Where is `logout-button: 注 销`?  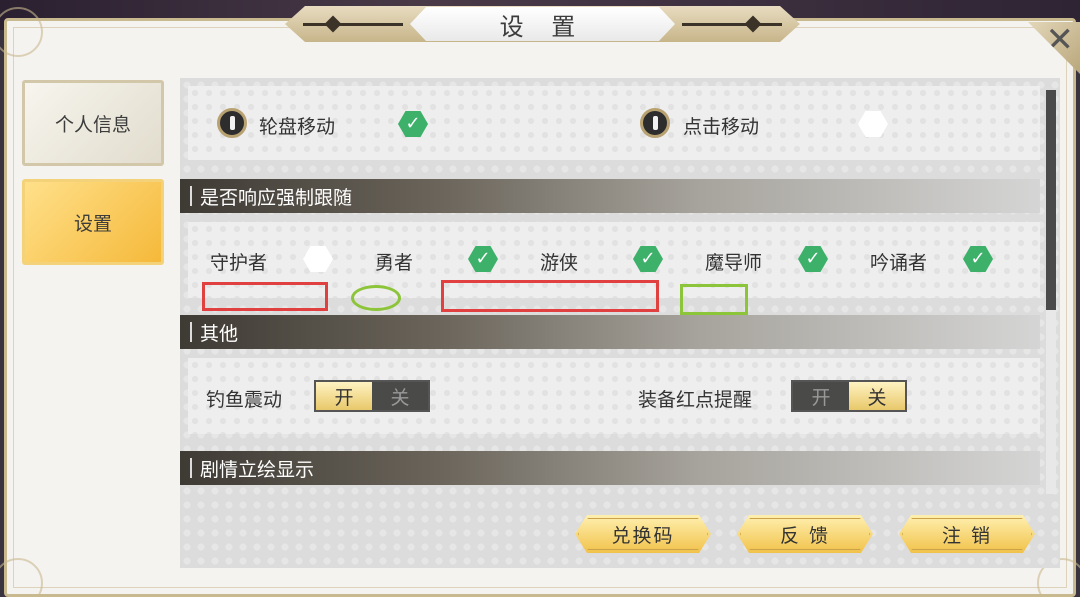
logout-button: 注 销 is located at coordinates (967, 534).